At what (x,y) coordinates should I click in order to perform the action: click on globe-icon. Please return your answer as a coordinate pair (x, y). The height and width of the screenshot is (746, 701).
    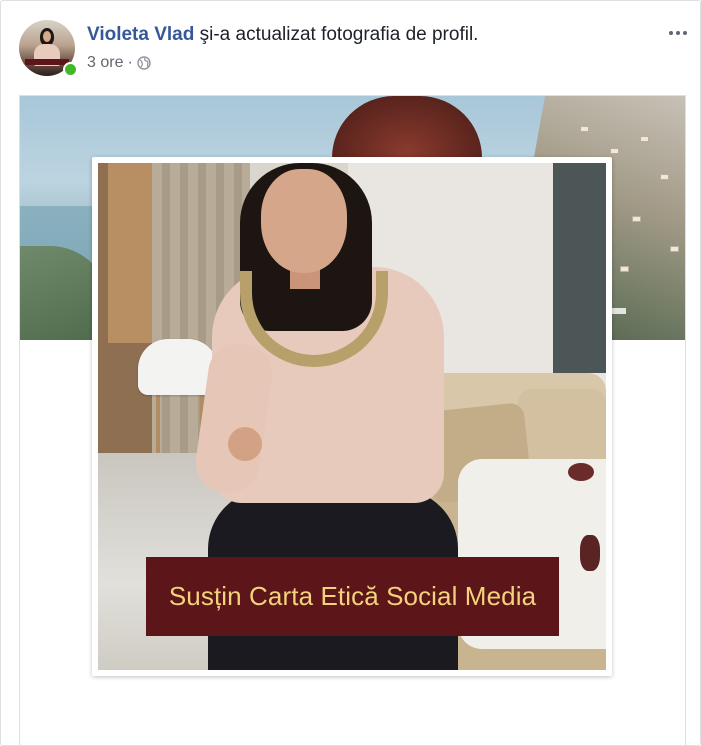
    Looking at the image, I should click on (144, 63).